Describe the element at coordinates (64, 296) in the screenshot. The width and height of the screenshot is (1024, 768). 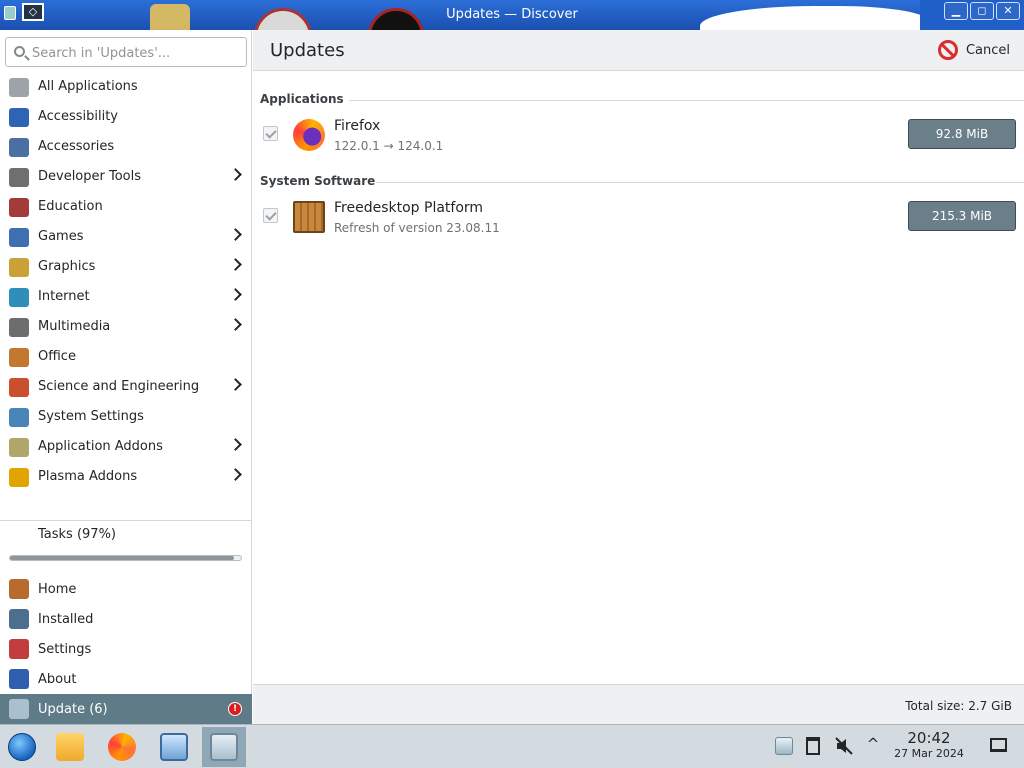
I see `category-label: Internet` at that location.